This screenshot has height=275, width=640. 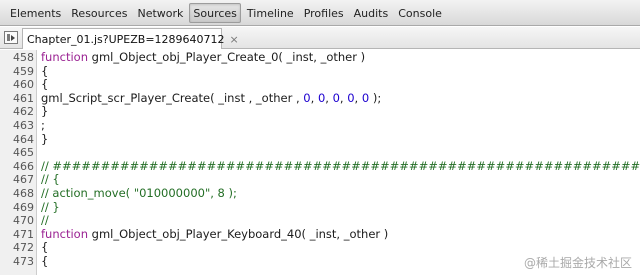 What do you see at coordinates (23, 248) in the screenshot?
I see `line-number: 472` at bounding box center [23, 248].